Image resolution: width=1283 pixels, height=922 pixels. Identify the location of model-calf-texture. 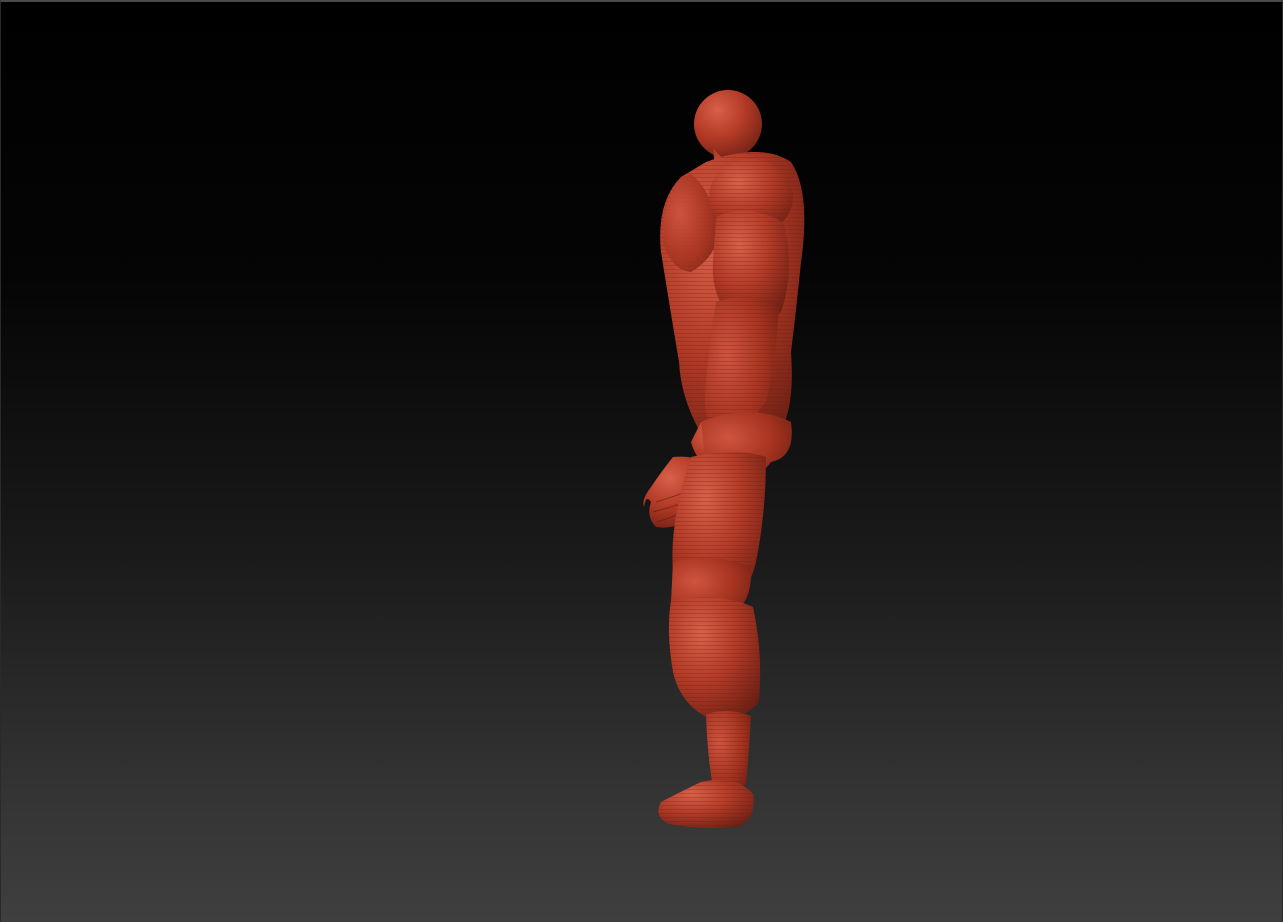
(714, 659).